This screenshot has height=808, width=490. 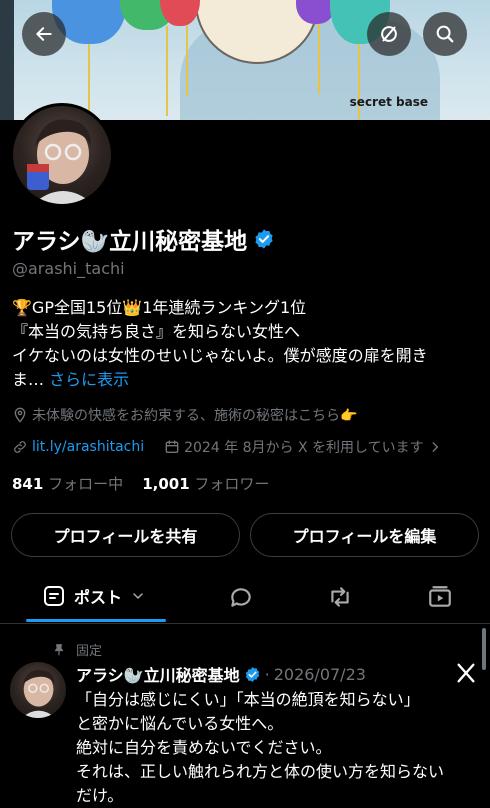 What do you see at coordinates (54, 596) in the screenshot?
I see `post-list-icon` at bounding box center [54, 596].